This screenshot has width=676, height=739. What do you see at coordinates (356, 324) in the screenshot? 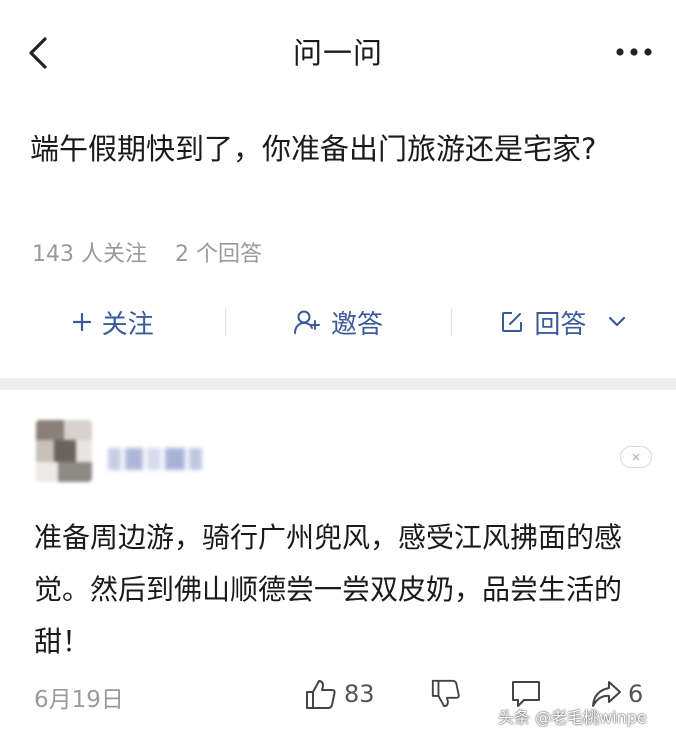
I see `invite-label: 邀答` at bounding box center [356, 324].